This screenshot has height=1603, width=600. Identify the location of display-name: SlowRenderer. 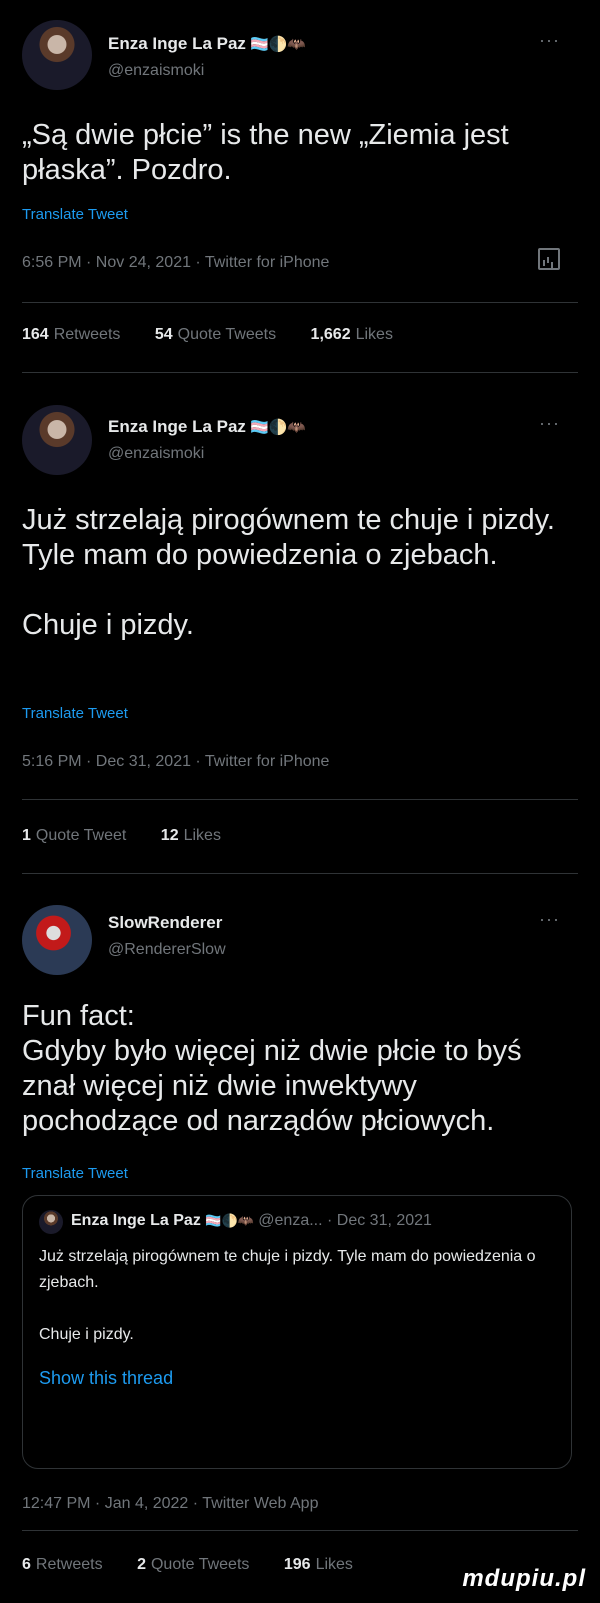
(165, 923).